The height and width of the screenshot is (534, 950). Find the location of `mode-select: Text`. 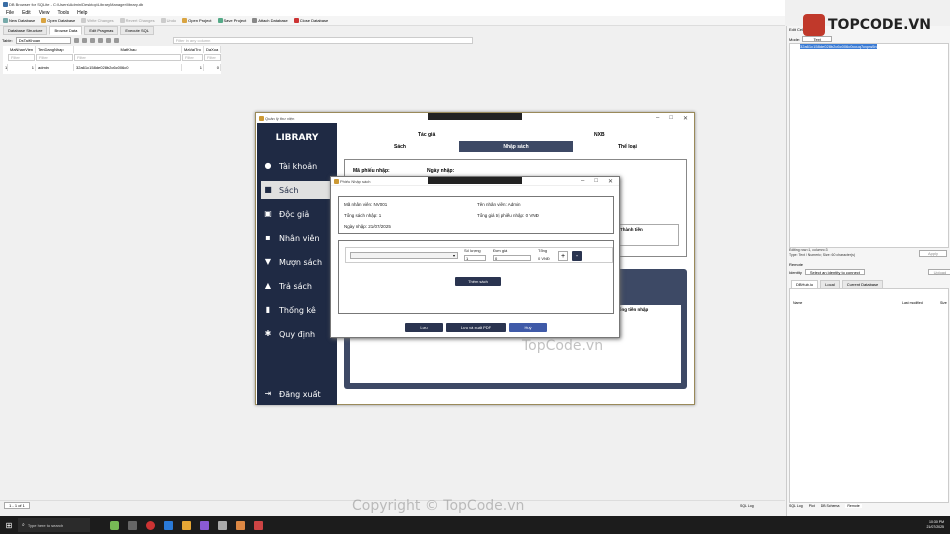

mode-select: Text is located at coordinates (817, 39).